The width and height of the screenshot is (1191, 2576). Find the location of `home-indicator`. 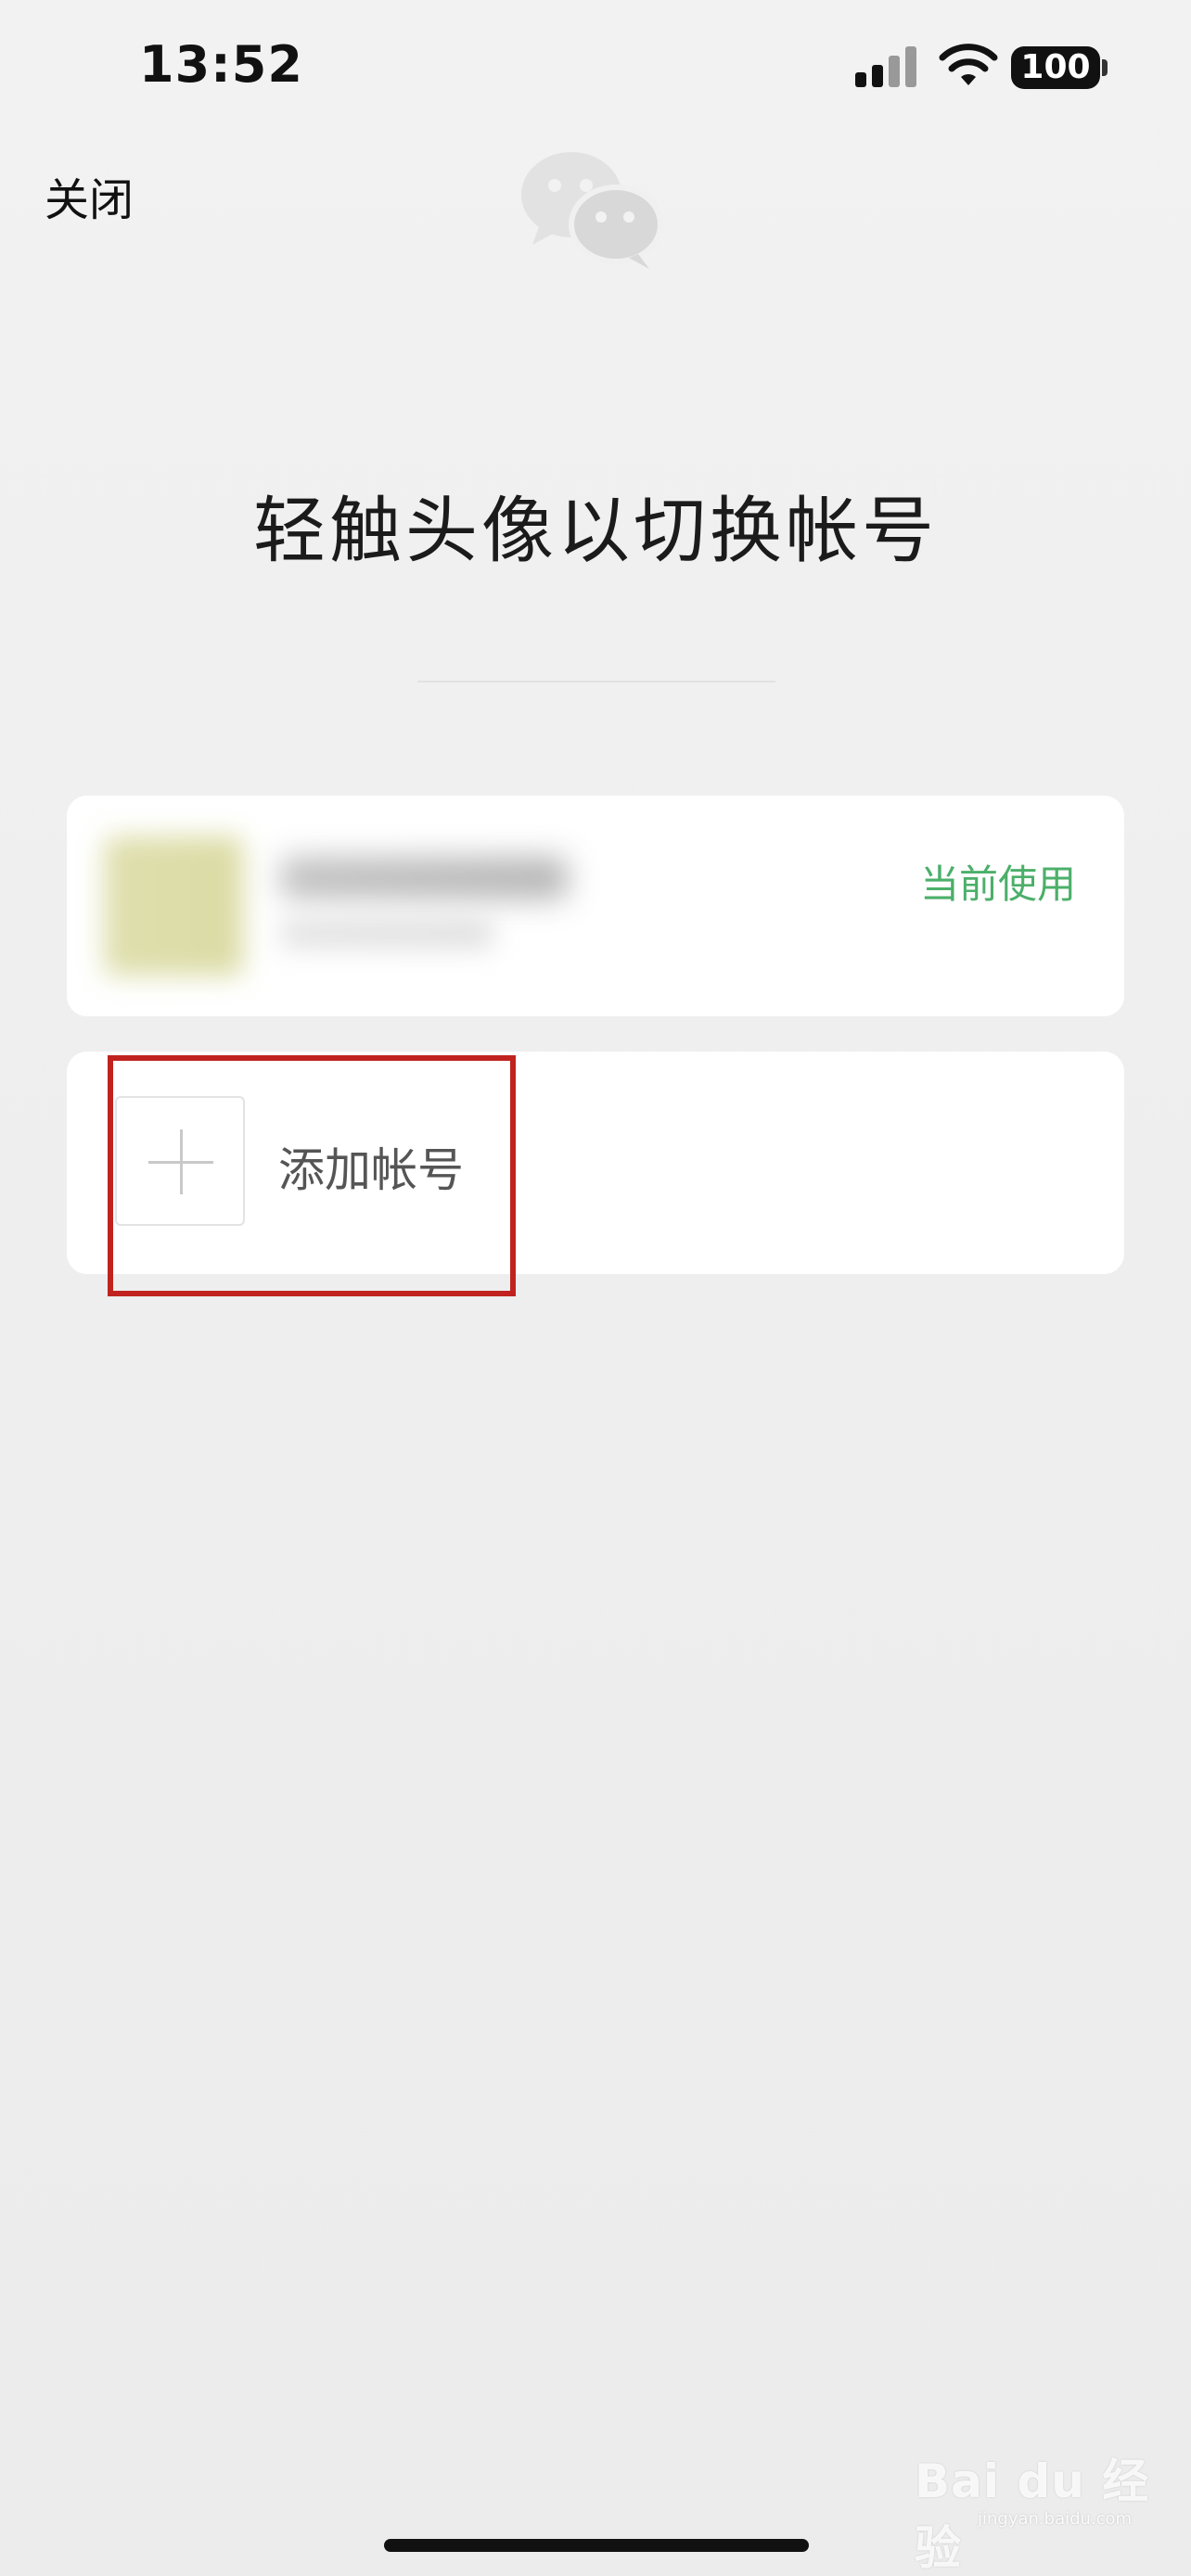

home-indicator is located at coordinates (597, 2545).